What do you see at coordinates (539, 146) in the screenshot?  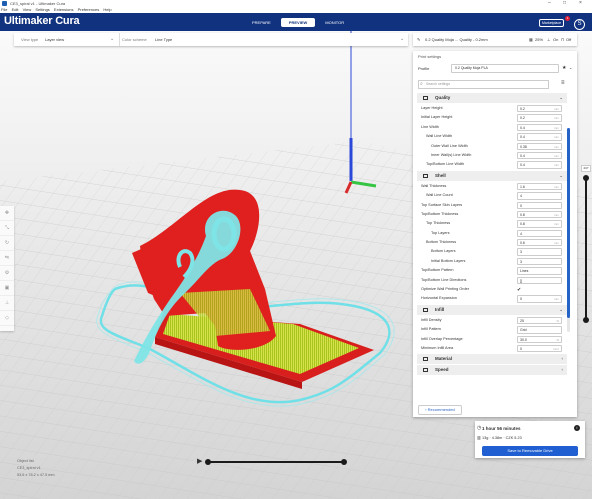 I see `setting-value-field: 0.38 mm` at bounding box center [539, 146].